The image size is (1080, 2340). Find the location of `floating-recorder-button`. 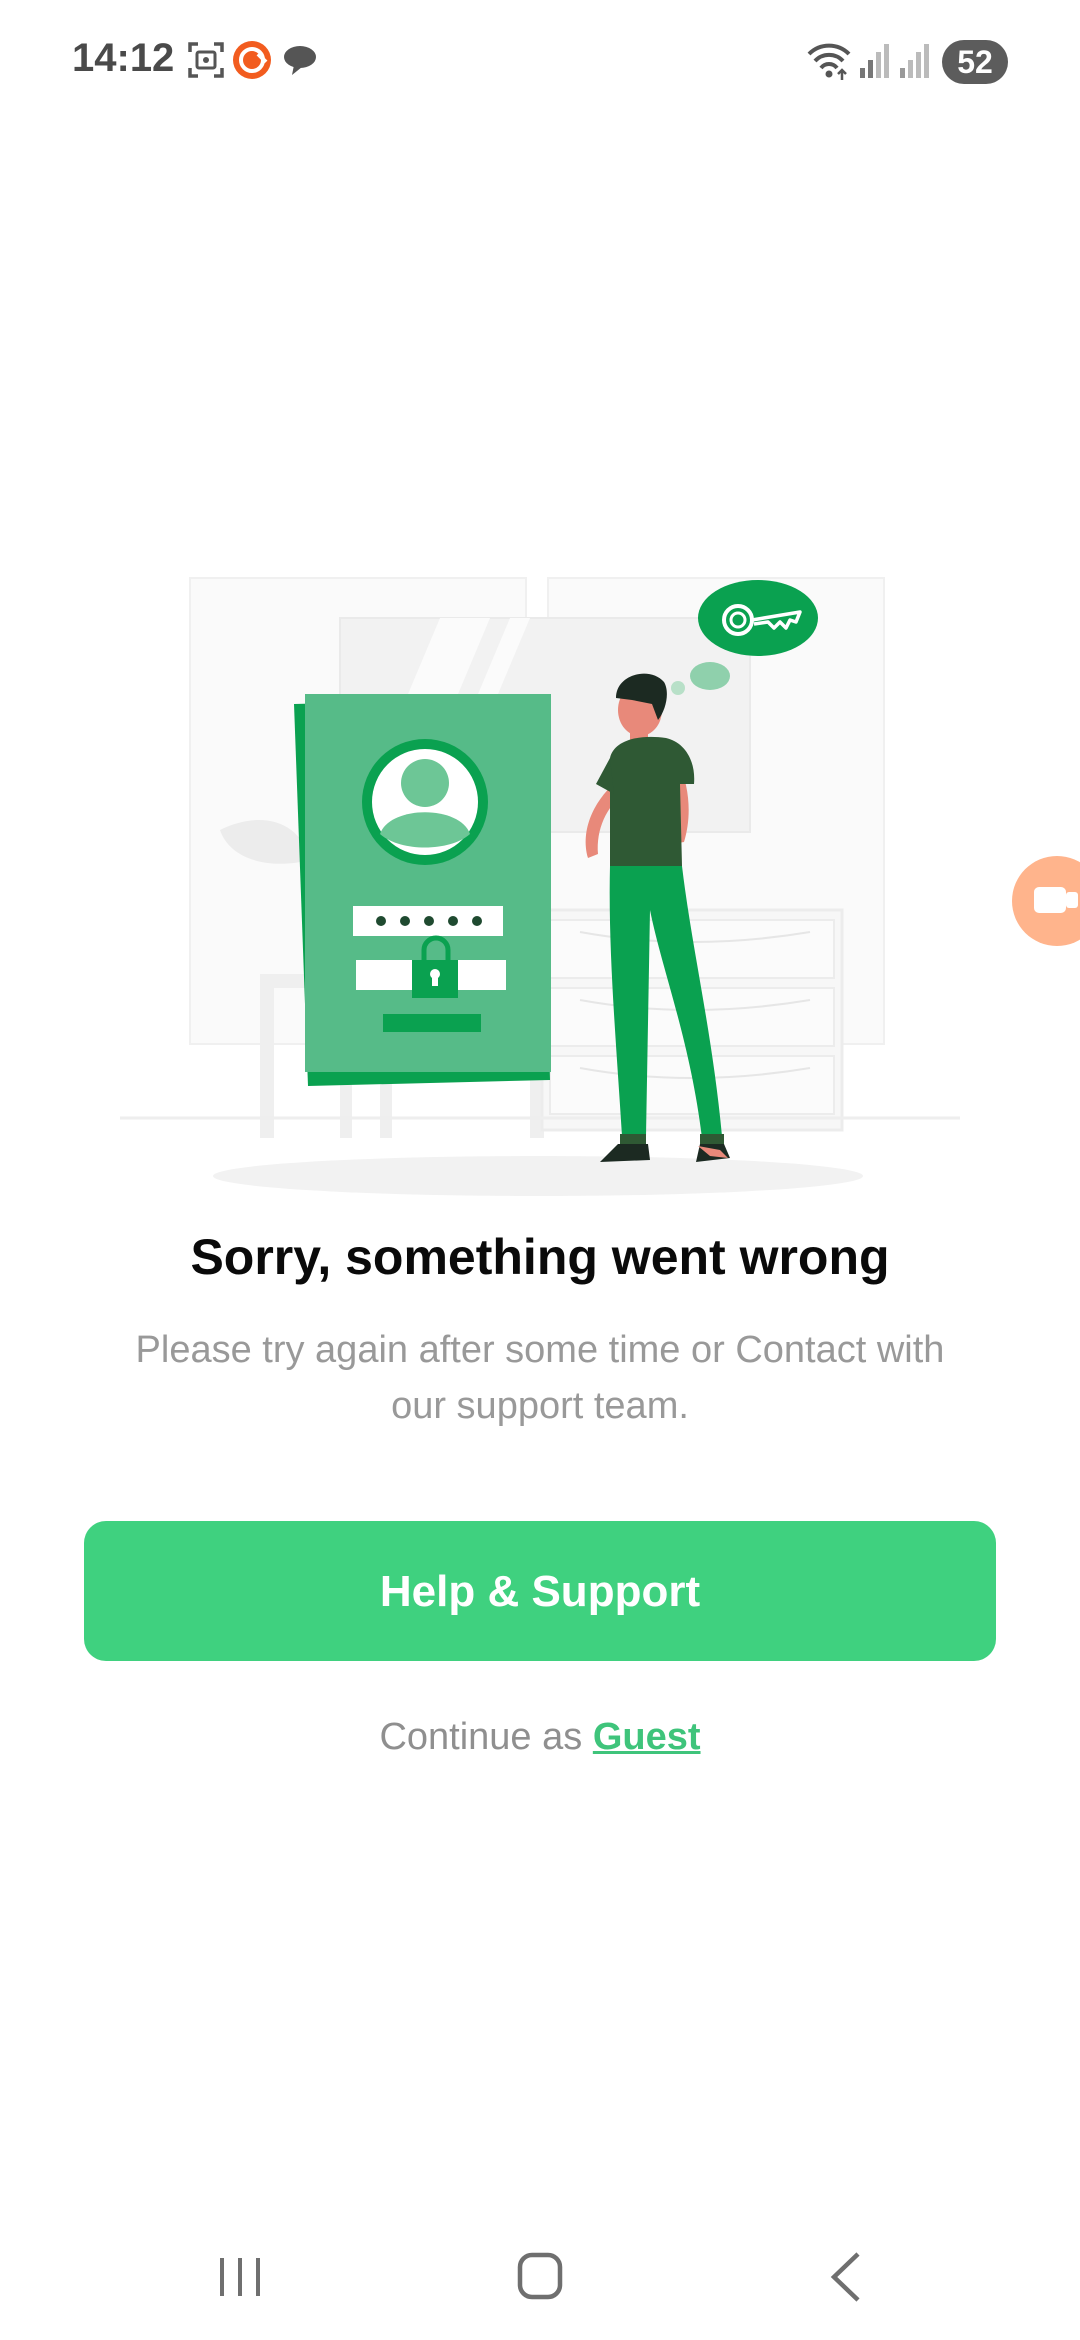

floating-recorder-button is located at coordinates (1046, 901).